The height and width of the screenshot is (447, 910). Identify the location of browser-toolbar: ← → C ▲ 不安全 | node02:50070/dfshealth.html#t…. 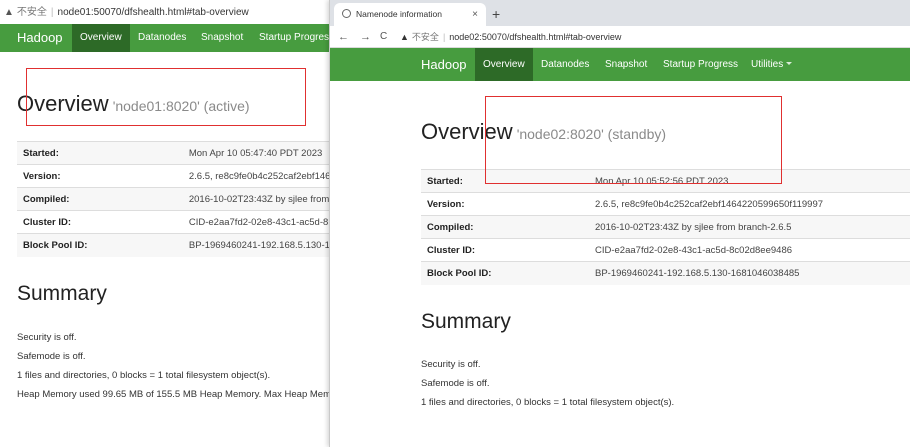
(620, 37).